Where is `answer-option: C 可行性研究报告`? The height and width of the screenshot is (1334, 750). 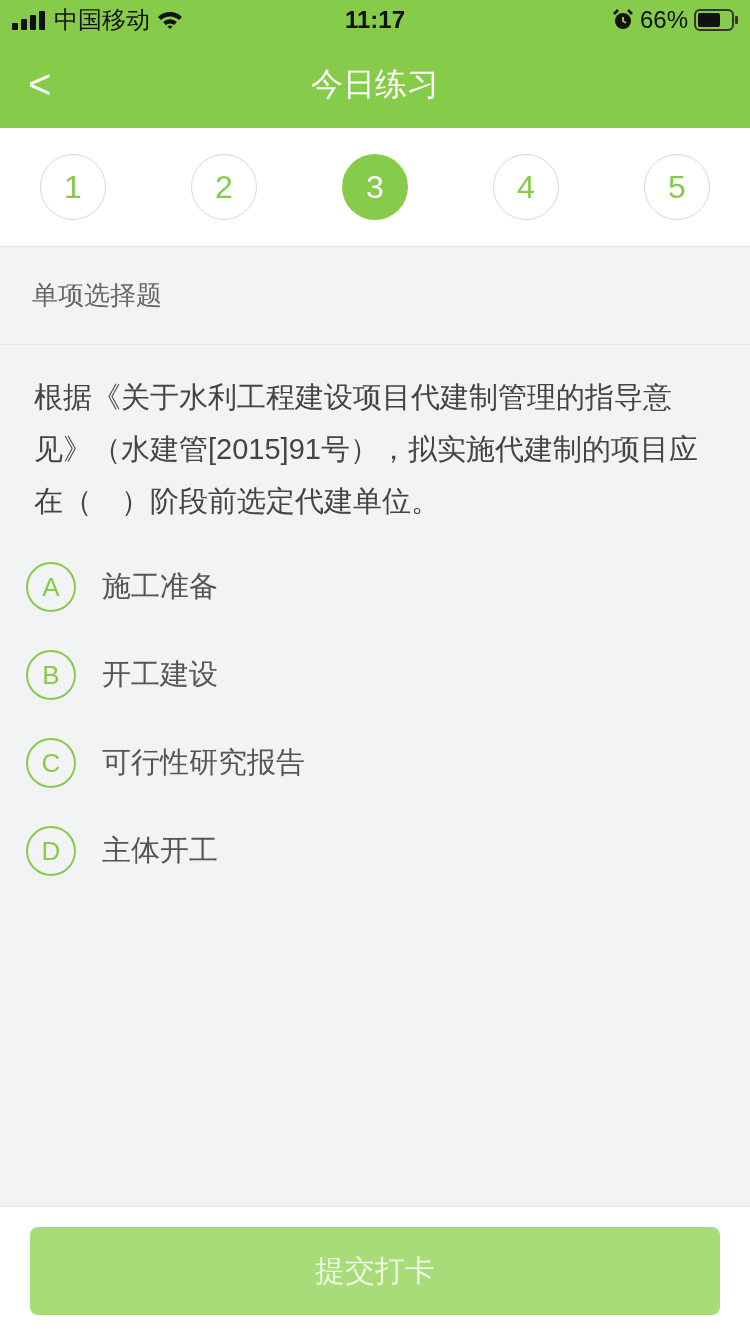 answer-option: C 可行性研究报告 is located at coordinates (375, 763).